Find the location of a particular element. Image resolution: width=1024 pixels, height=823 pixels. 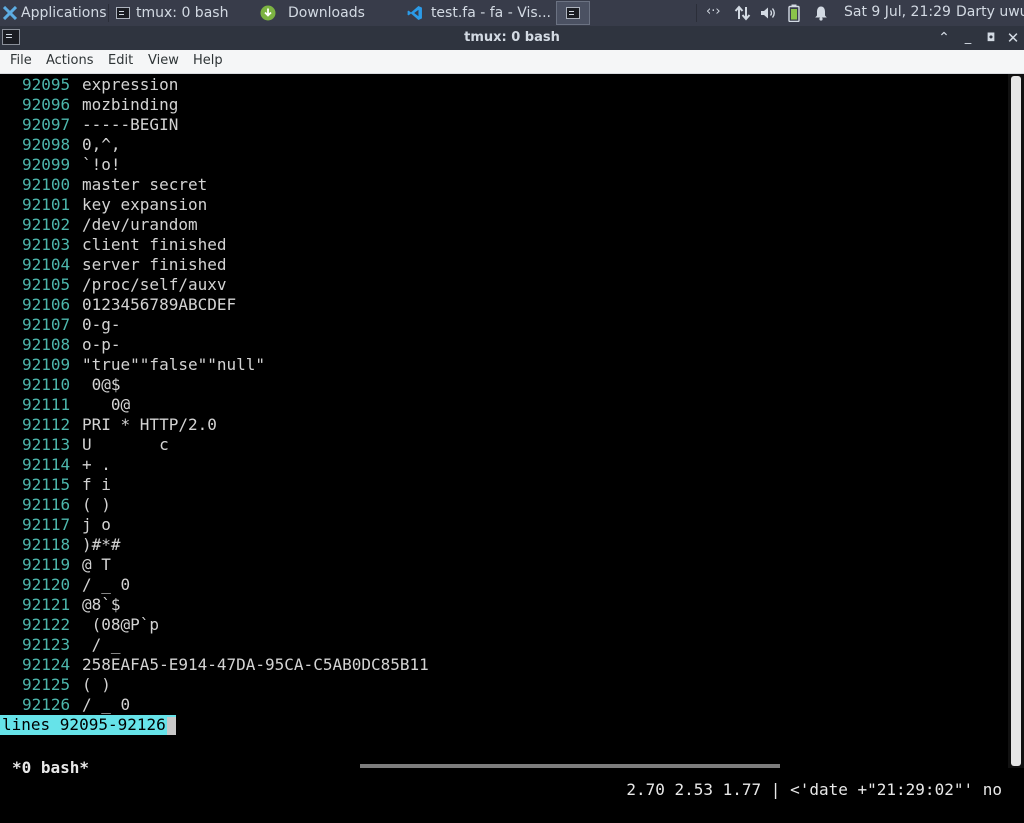

volume-icon is located at coordinates (769, 13).